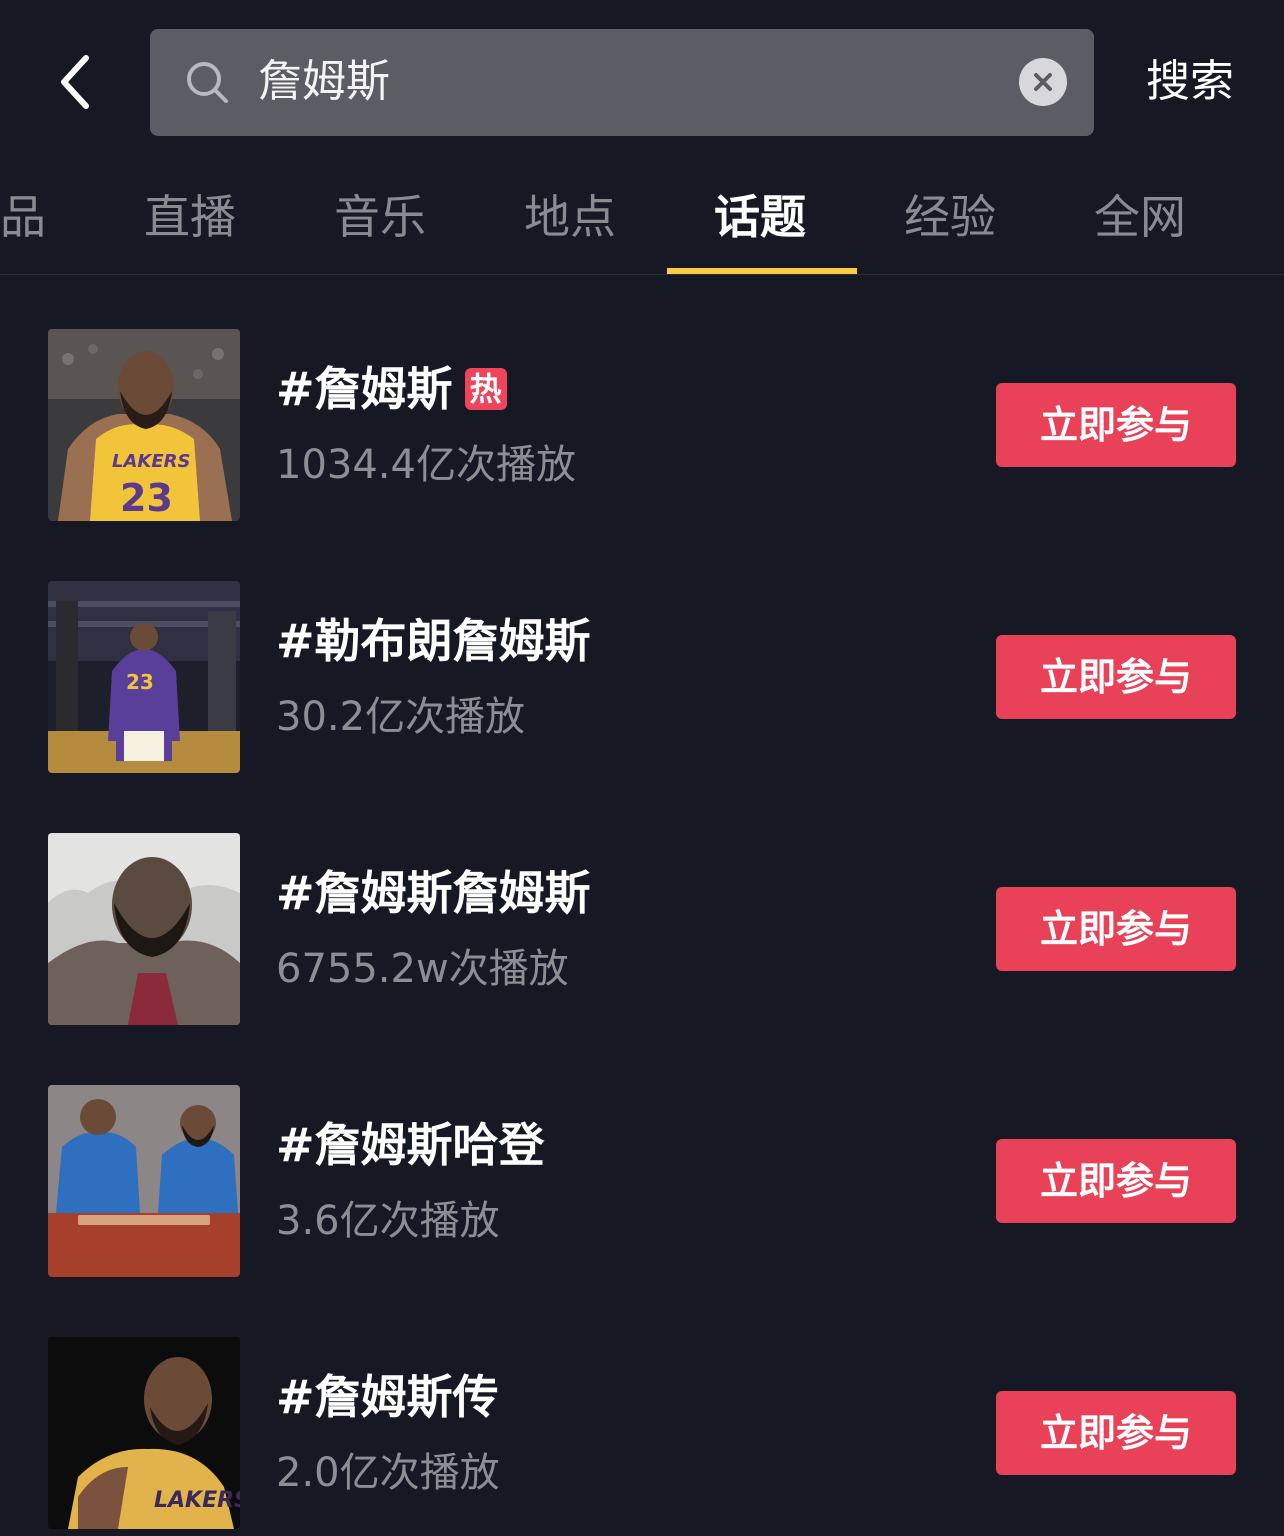 The image size is (1284, 1536). I want to click on topic-row: #詹姆斯哈登 3.6亿次播放 立即参与, so click(642, 1181).